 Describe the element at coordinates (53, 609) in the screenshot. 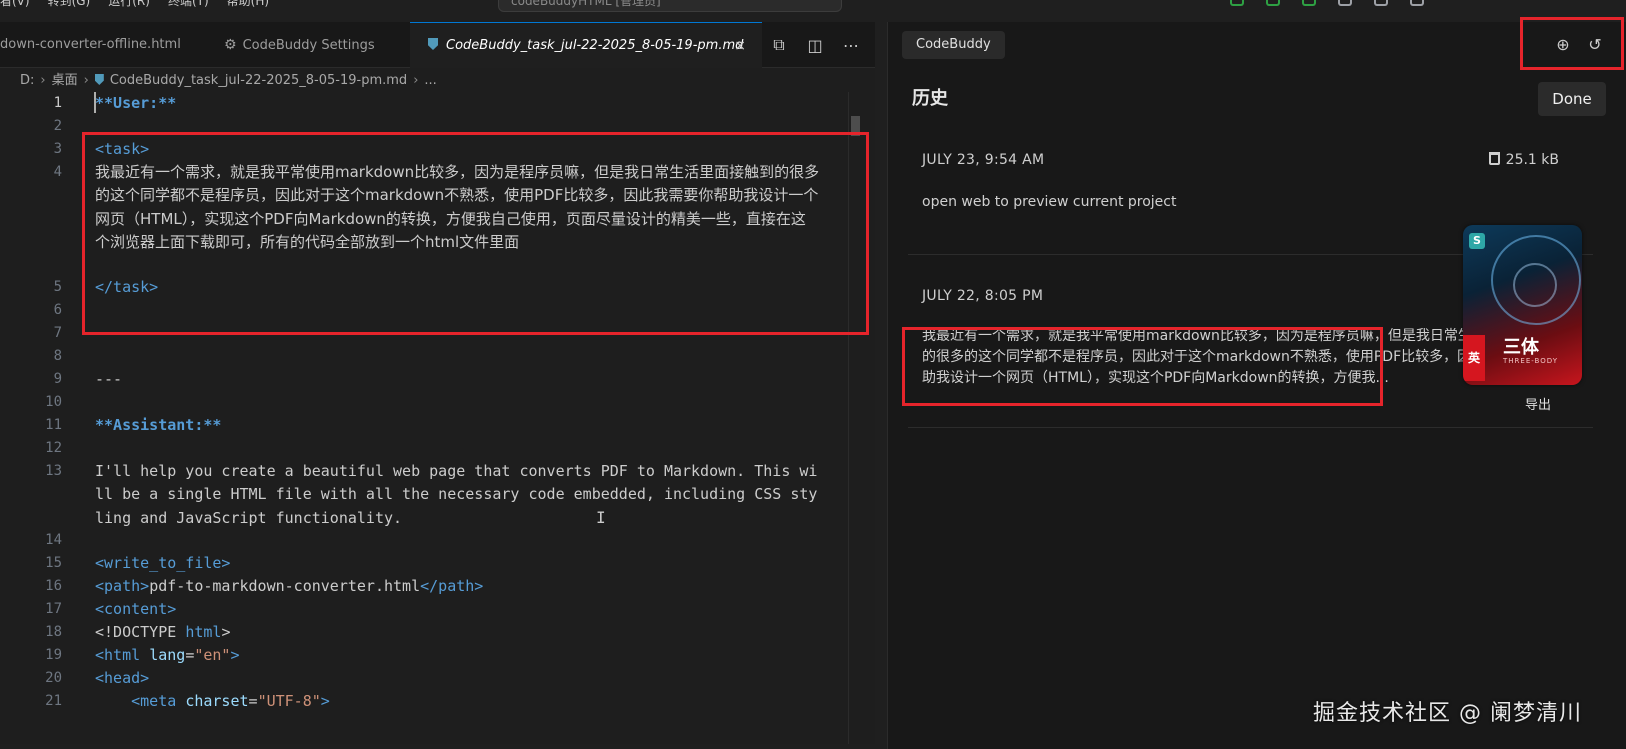

I see `line-number: 17` at that location.